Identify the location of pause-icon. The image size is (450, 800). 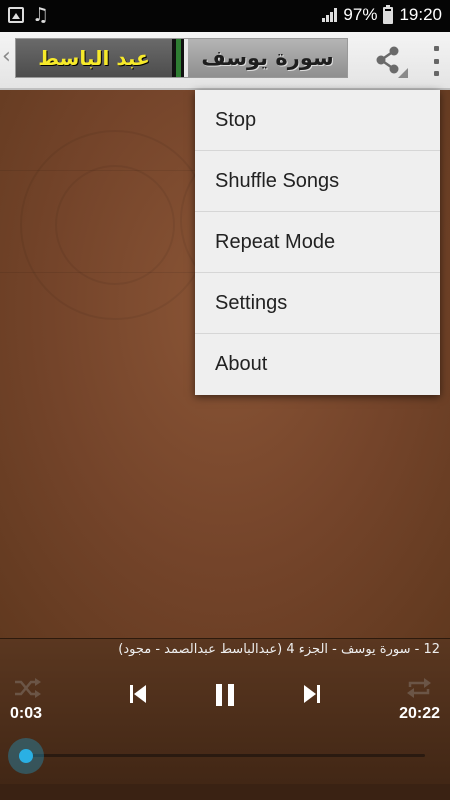
(225, 695).